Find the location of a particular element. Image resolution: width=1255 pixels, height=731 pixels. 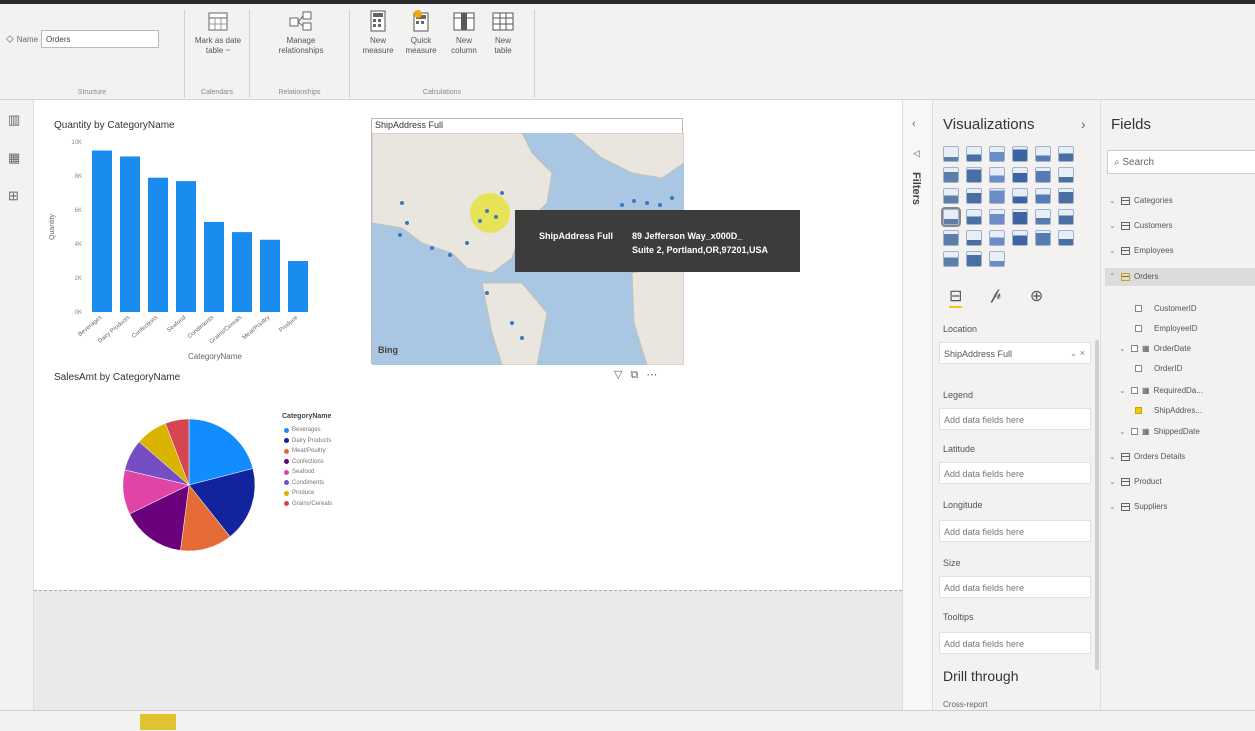

new-column-button: New column is located at coordinates (464, 33).